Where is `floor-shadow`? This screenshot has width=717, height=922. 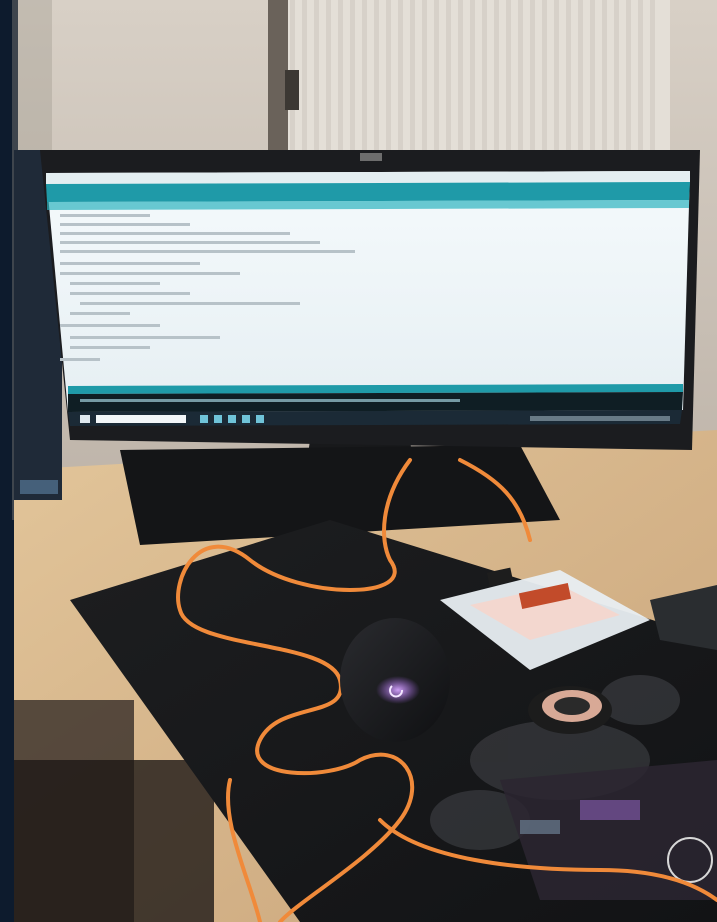 floor-shadow is located at coordinates (114, 841).